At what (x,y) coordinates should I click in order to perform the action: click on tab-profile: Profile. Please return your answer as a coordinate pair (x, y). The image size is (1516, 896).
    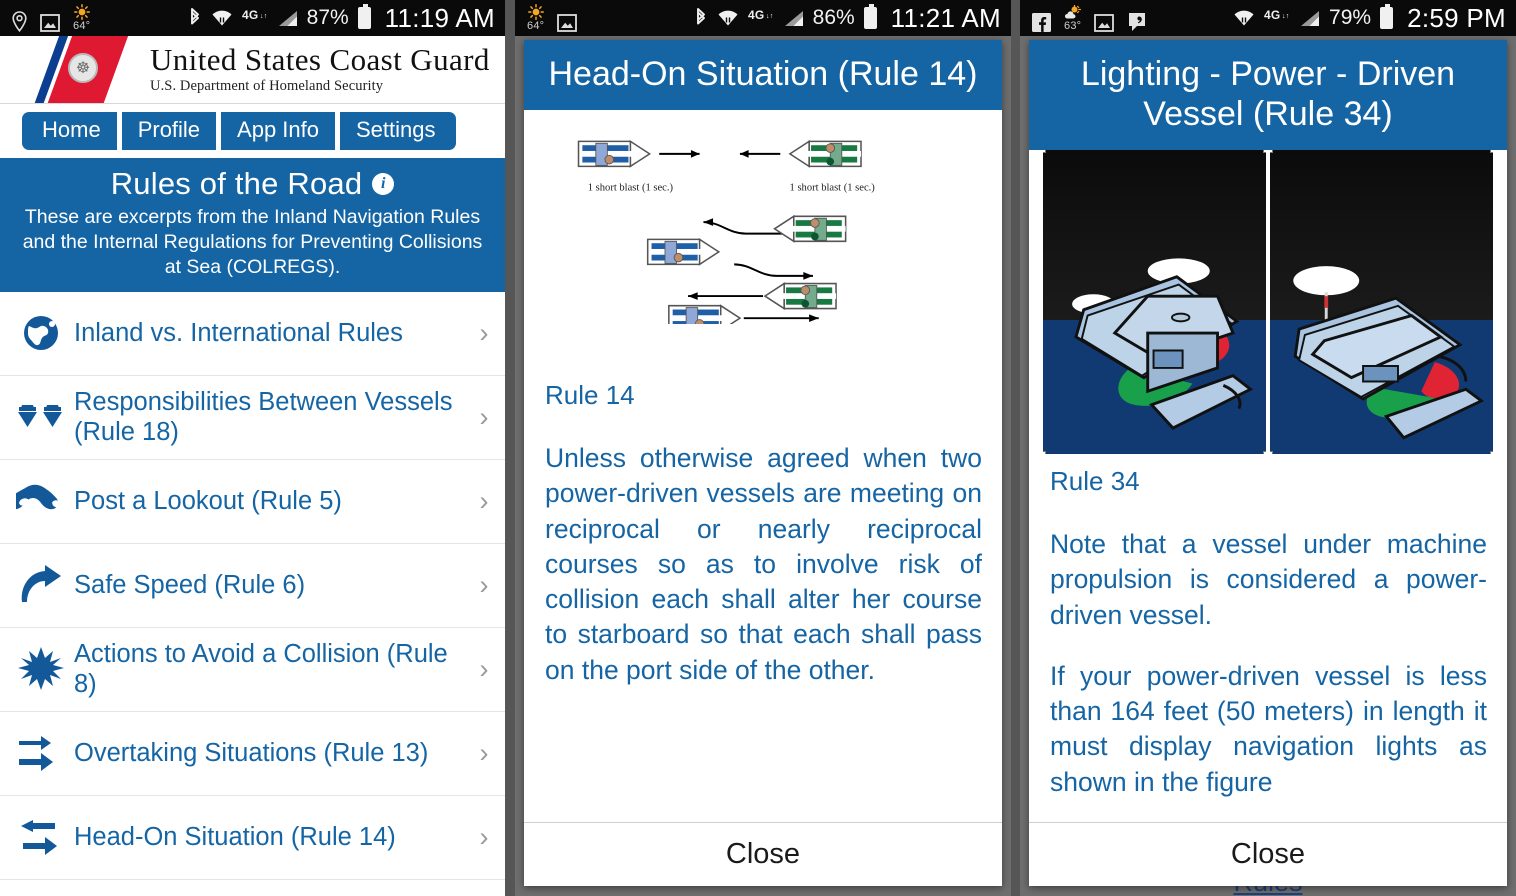
    Looking at the image, I should click on (168, 131).